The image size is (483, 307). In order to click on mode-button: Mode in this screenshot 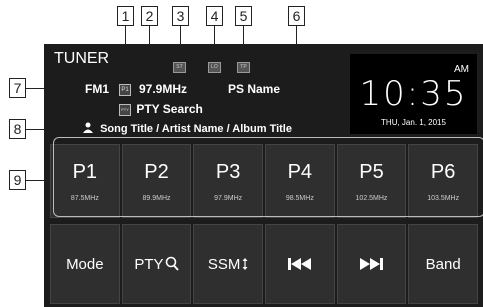, I will do `click(85, 264)`.